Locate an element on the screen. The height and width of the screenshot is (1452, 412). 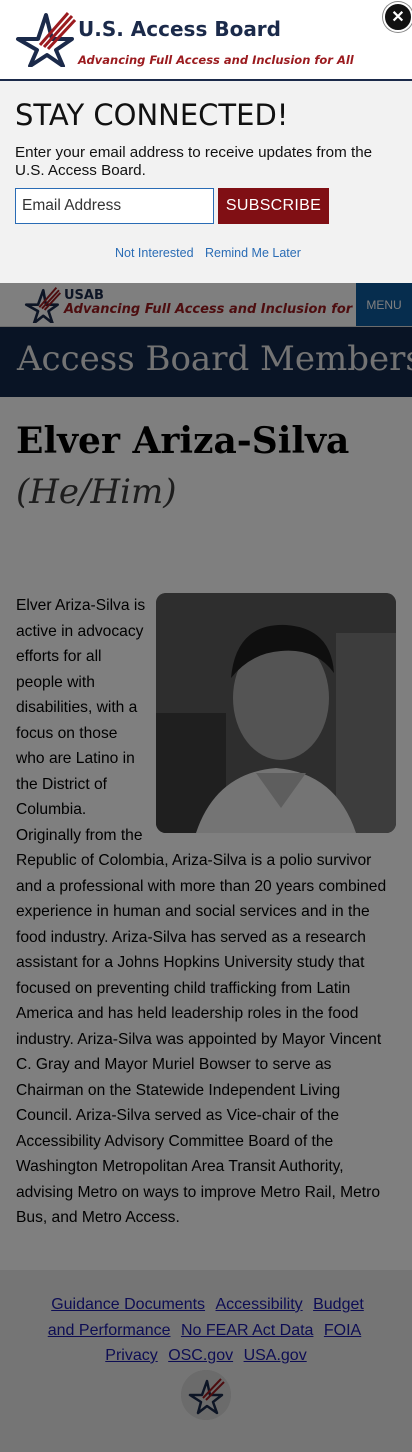
not-interested-link: Not Interested is located at coordinates (154, 253).